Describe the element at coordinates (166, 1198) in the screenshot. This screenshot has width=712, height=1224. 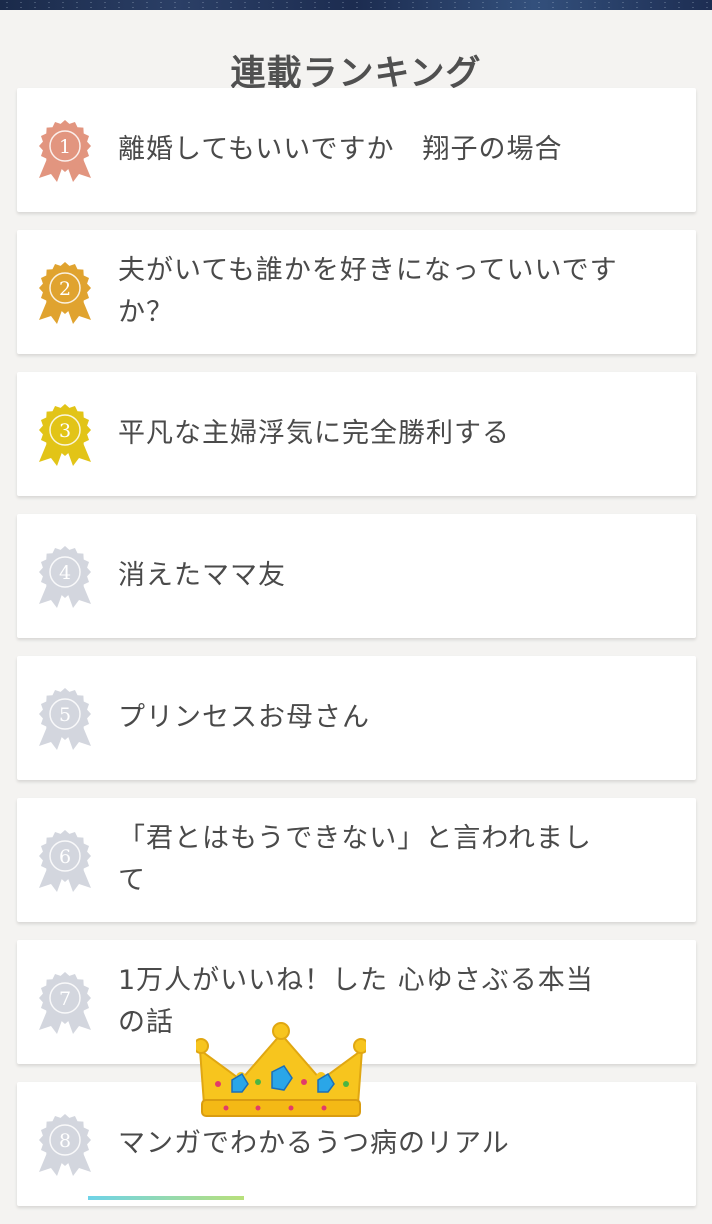
I see `bottom-banner-edge` at that location.